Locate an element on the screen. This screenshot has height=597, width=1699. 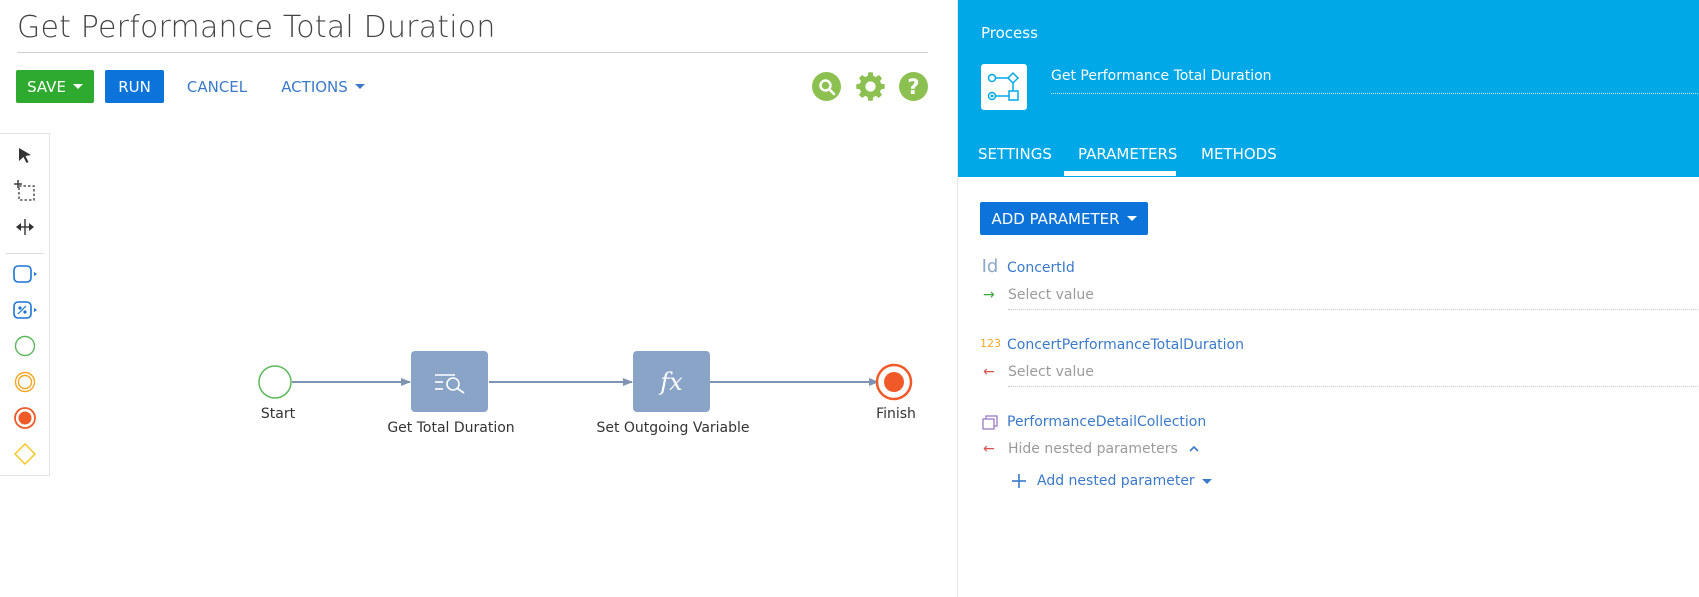
number-type-icon: 123 is located at coordinates (990, 343).